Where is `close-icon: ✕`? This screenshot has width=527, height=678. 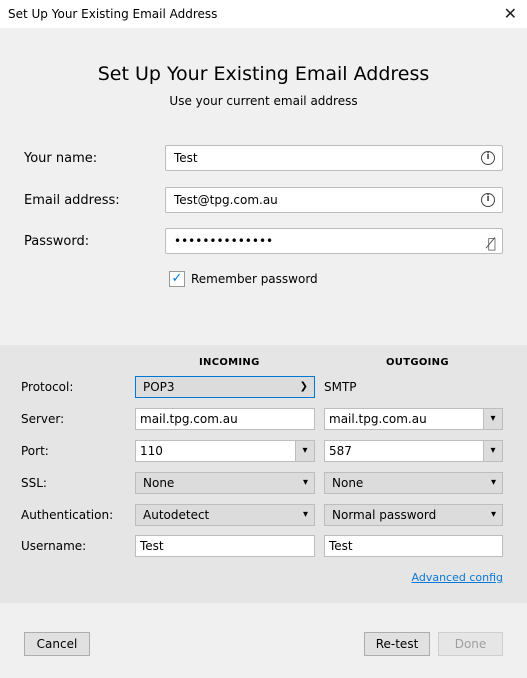 close-icon: ✕ is located at coordinates (510, 13).